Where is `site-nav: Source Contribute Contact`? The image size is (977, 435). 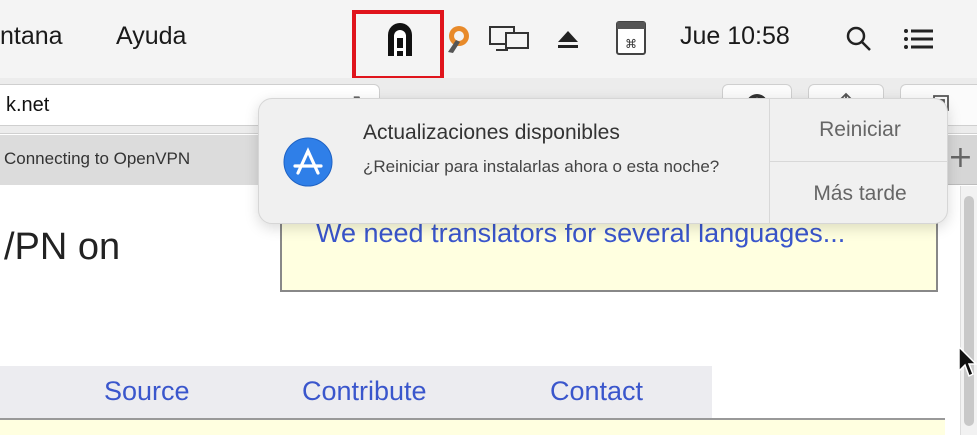
site-nav: Source Contribute Contact is located at coordinates (356, 392).